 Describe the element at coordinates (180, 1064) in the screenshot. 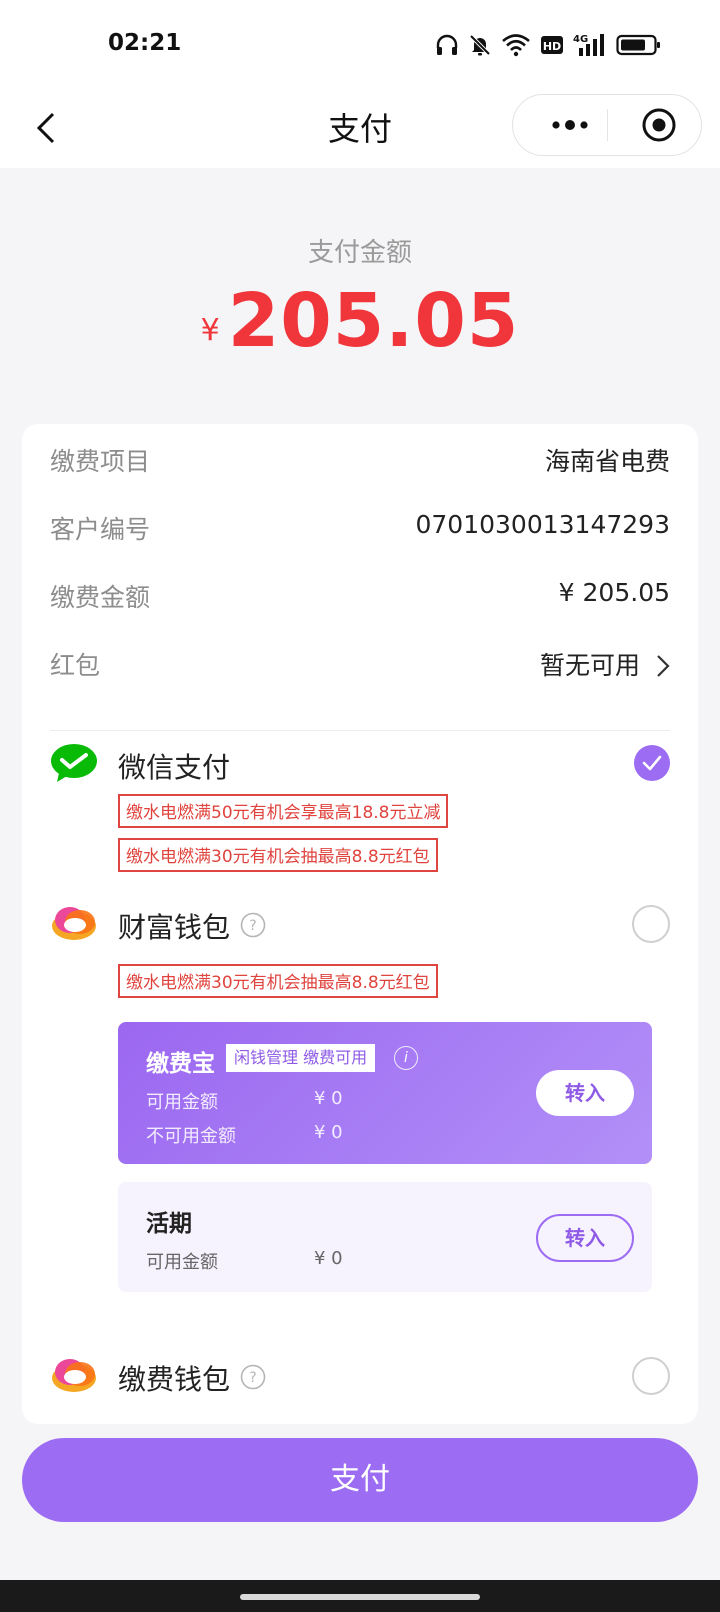

I see `jiaofeibao-title: 缴费宝` at that location.